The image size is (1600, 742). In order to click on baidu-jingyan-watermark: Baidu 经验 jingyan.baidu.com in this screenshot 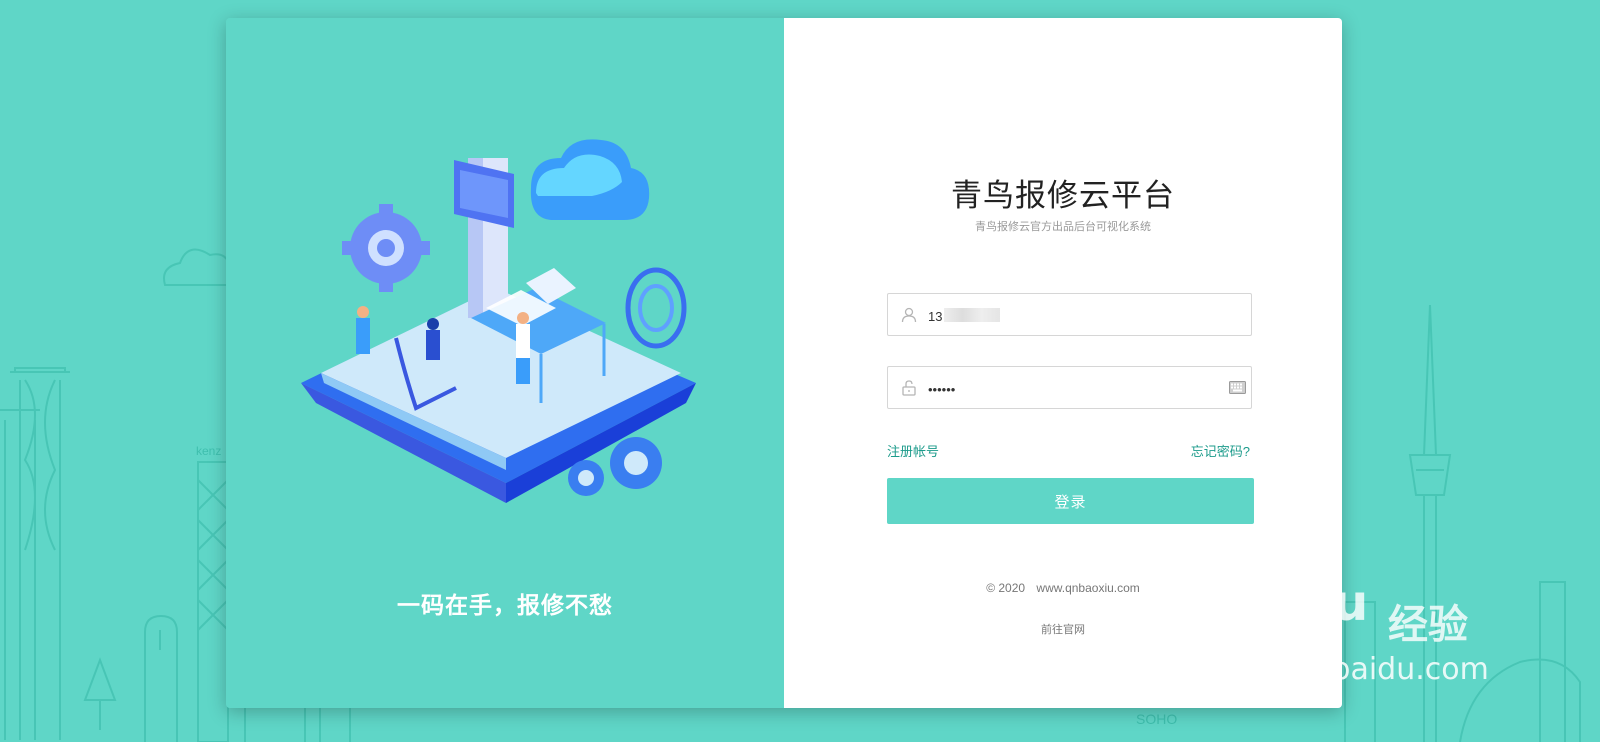, I will do `click(1350, 626)`.